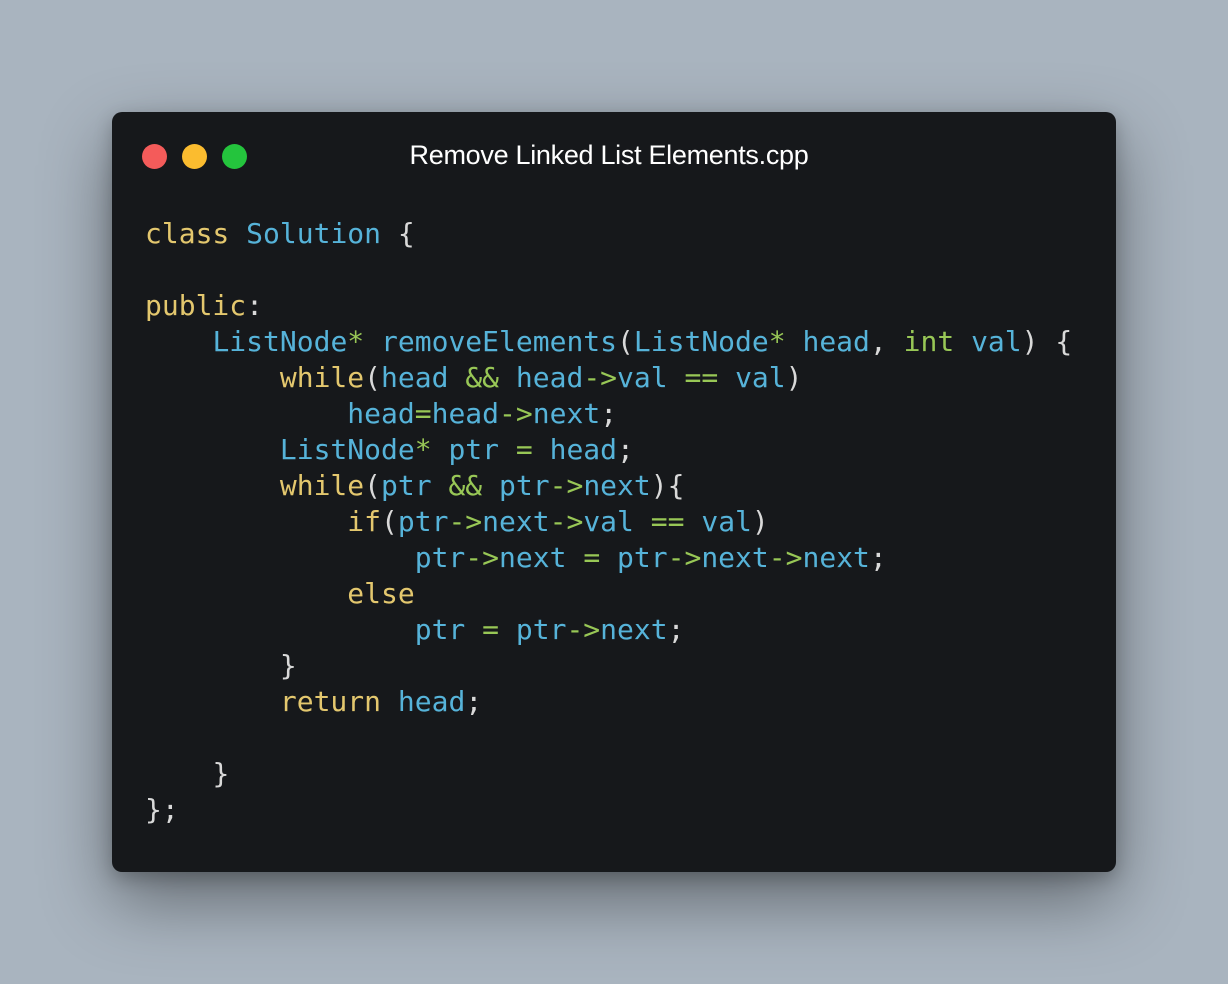 The image size is (1228, 984). I want to click on code-punctuation: {, so click(398, 233).